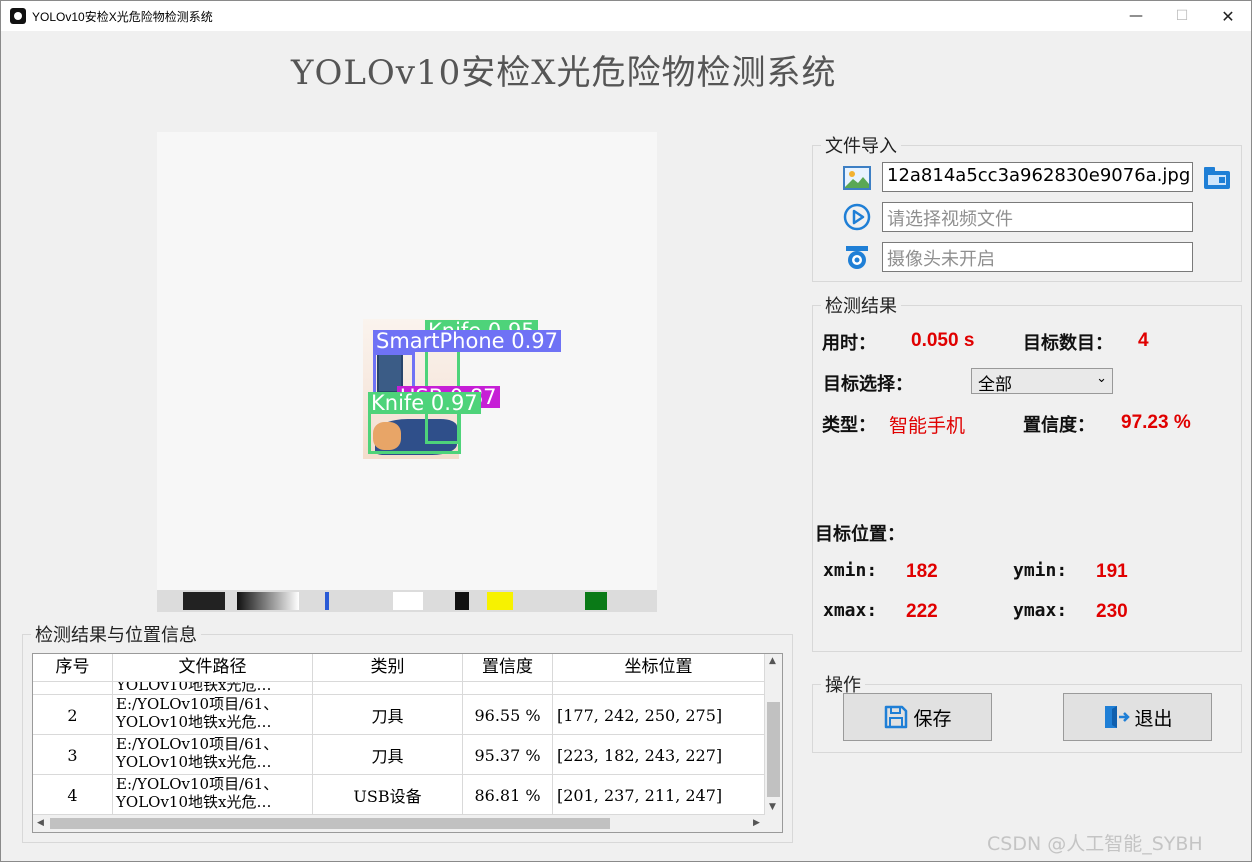  What do you see at coordinates (1101, 378) in the screenshot?
I see `chevron-down-icon: ⌄` at bounding box center [1101, 378].